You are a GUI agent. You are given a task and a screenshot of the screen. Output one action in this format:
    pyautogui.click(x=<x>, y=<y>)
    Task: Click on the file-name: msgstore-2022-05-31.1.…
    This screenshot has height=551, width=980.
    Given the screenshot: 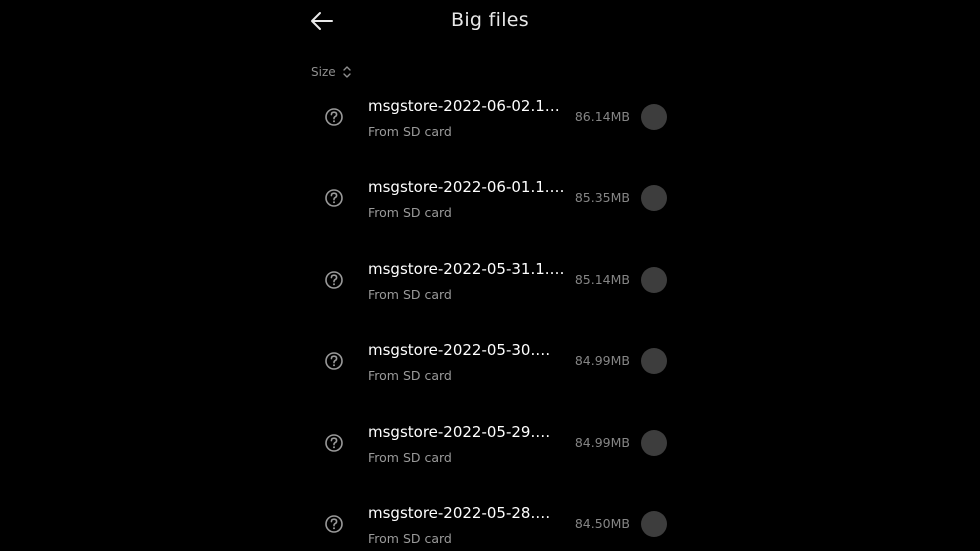 What is the action you would take?
    pyautogui.click(x=466, y=268)
    